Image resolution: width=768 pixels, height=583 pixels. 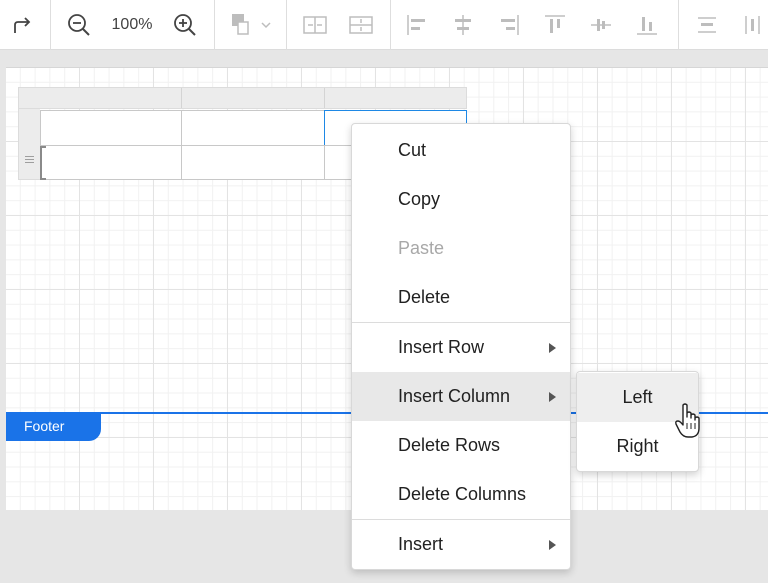 I want to click on row-selection-bracket, so click(x=43, y=163).